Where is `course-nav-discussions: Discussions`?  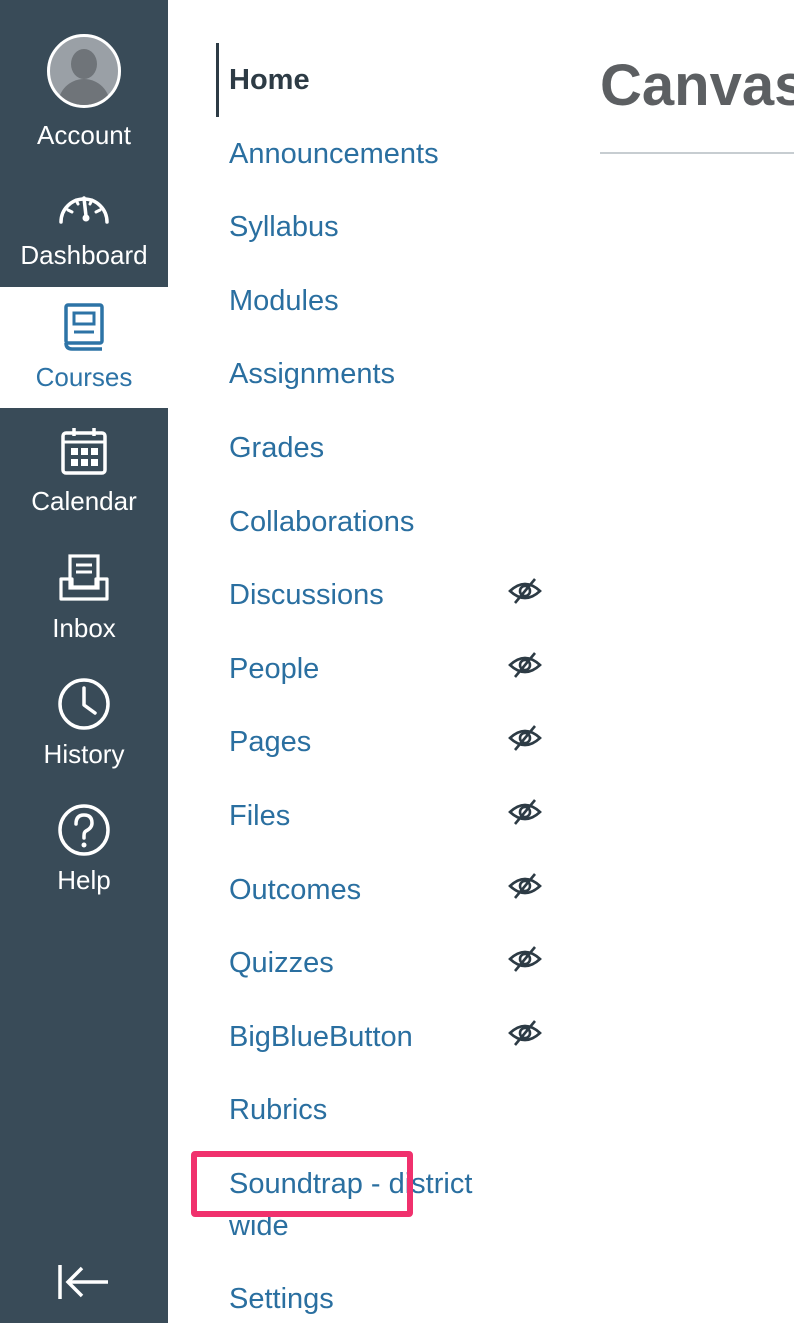 course-nav-discussions: Discussions is located at coordinates (306, 595).